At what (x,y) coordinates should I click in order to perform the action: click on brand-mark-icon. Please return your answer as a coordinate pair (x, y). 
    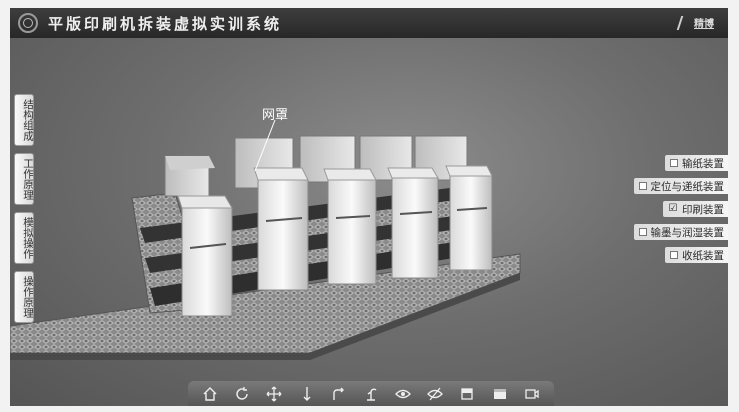
    Looking at the image, I should click on (685, 22).